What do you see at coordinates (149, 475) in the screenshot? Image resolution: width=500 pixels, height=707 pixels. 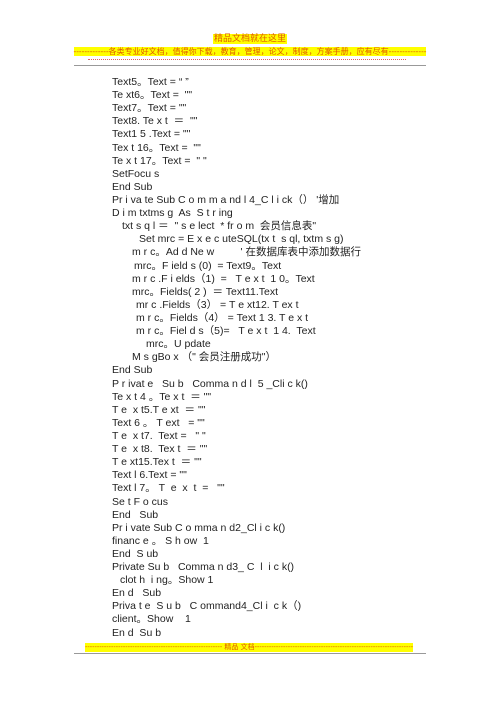 I see `code-line: Text l 6.Text = ""` at bounding box center [149, 475].